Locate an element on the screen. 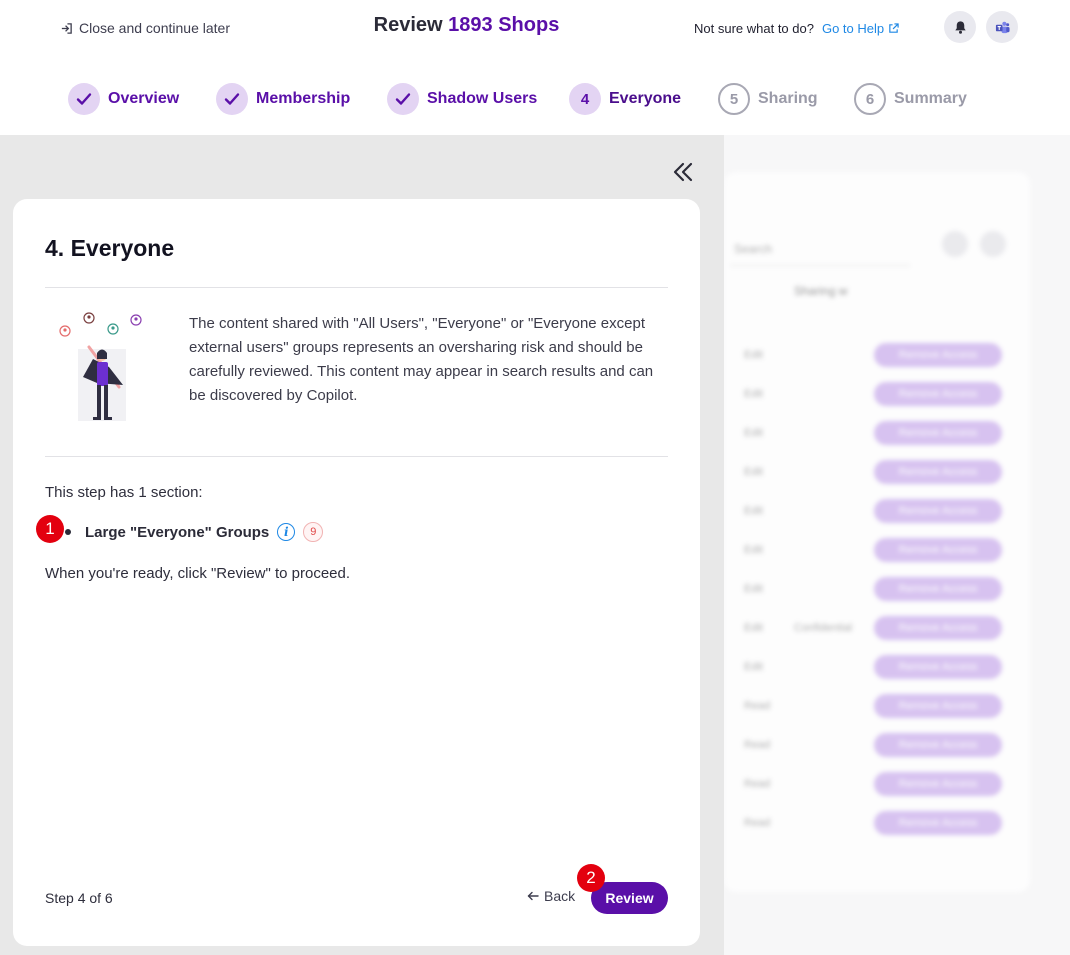 The image size is (1070, 955). step-number: 5 is located at coordinates (734, 99).